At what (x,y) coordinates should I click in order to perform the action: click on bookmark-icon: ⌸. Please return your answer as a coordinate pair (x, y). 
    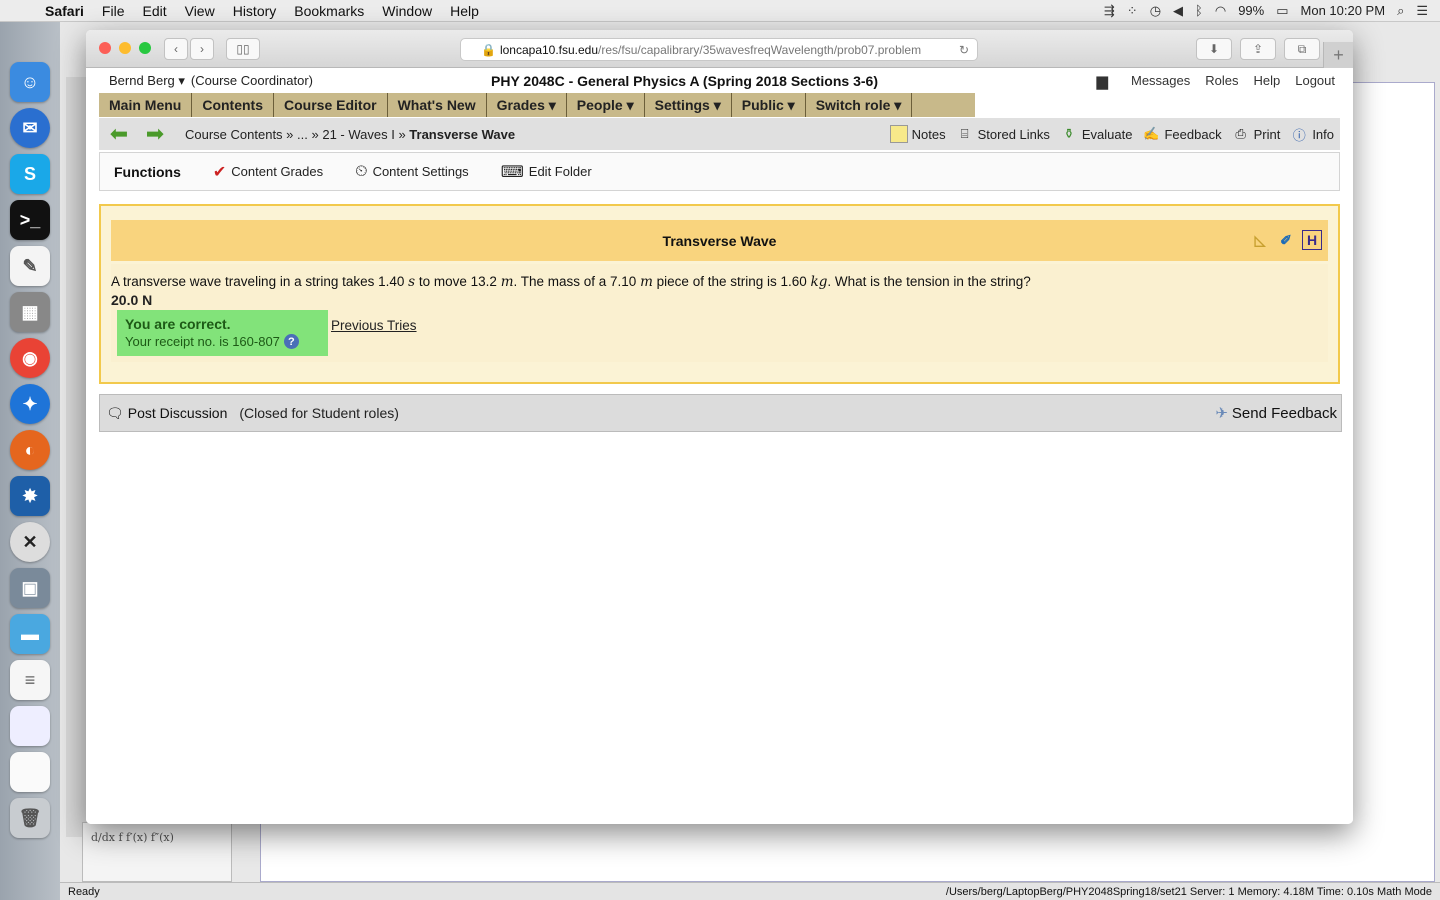
    Looking at the image, I should click on (964, 133).